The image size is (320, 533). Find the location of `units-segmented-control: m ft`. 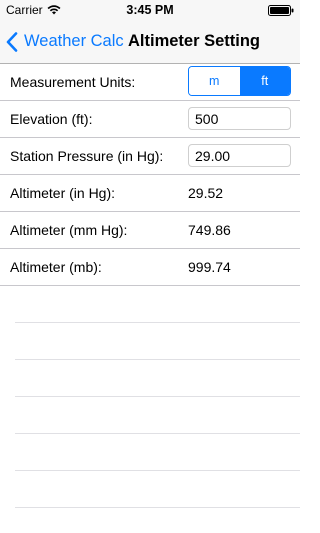

units-segmented-control: m ft is located at coordinates (239, 81).